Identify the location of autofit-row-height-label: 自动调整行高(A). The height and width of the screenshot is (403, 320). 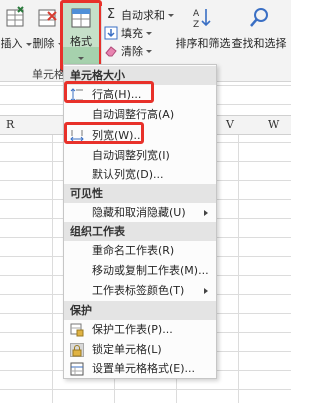
(133, 114).